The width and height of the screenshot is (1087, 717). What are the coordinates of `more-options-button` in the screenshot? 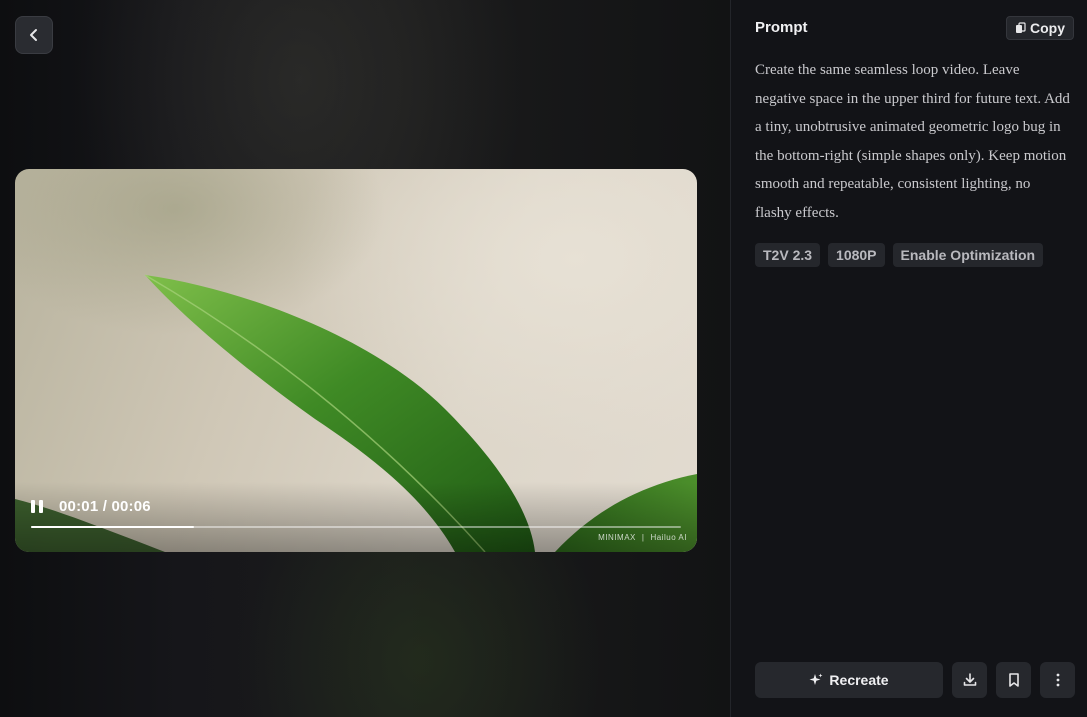 It's located at (1057, 680).